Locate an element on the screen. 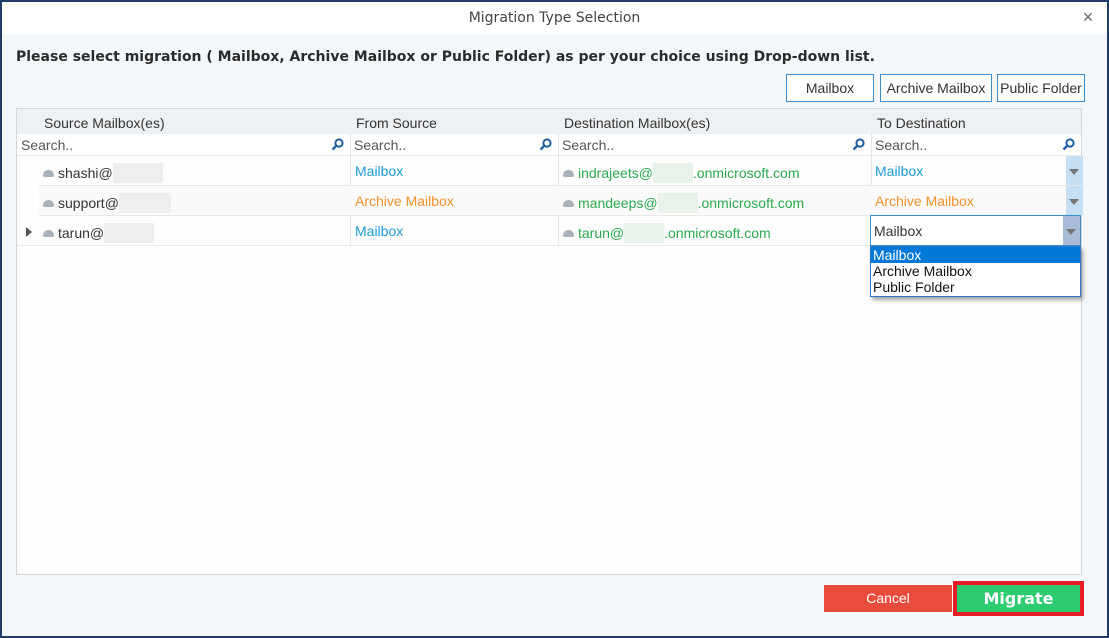  destination-mailbox-cell: indrajeets@ .onmicrosoft.com is located at coordinates (681, 173).